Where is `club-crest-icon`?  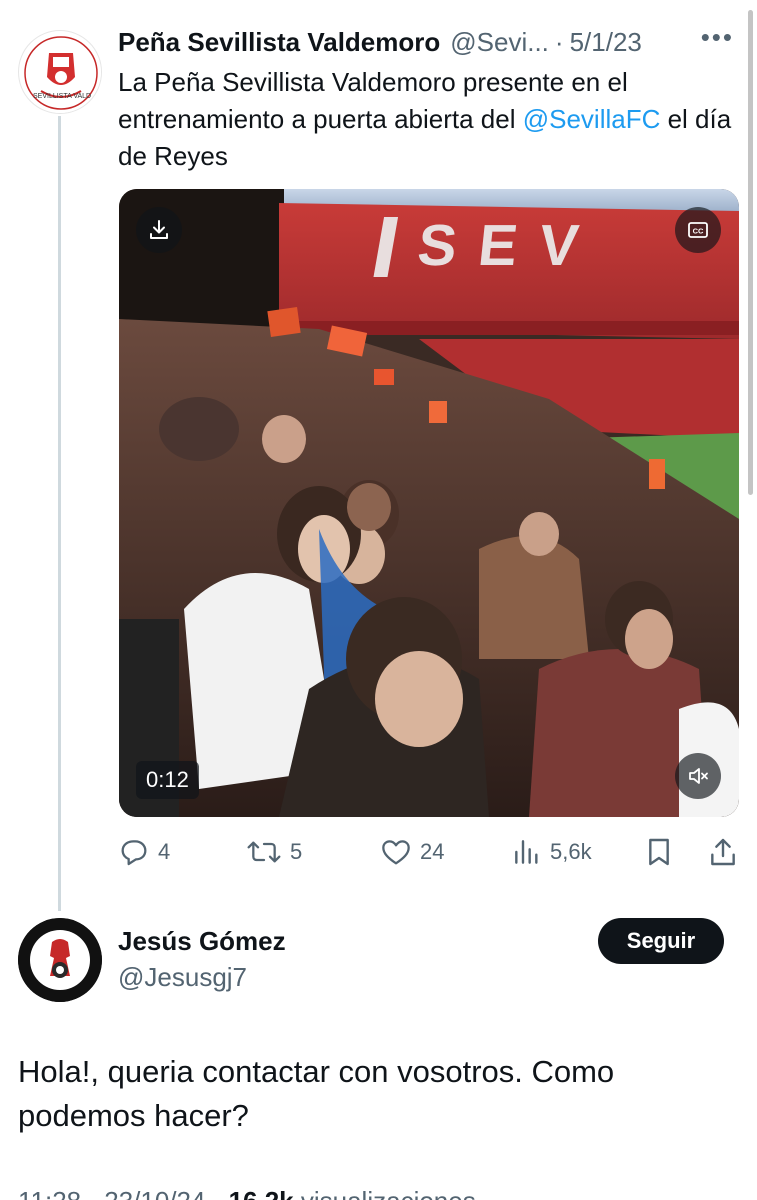
club-crest-icon is located at coordinates (61, 73).